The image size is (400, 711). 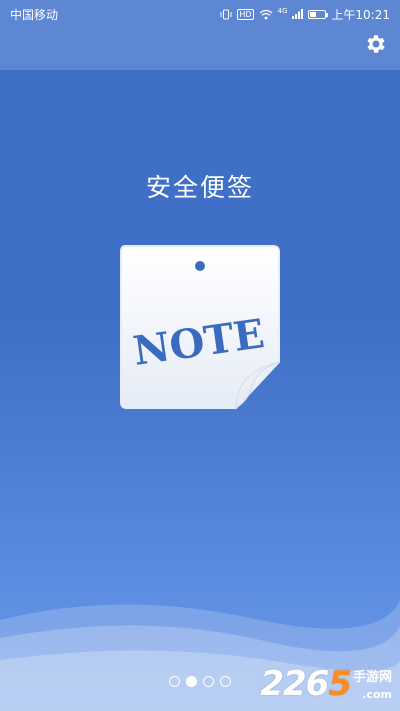 What do you see at coordinates (245, 14) in the screenshot?
I see `hd-badge: HD` at bounding box center [245, 14].